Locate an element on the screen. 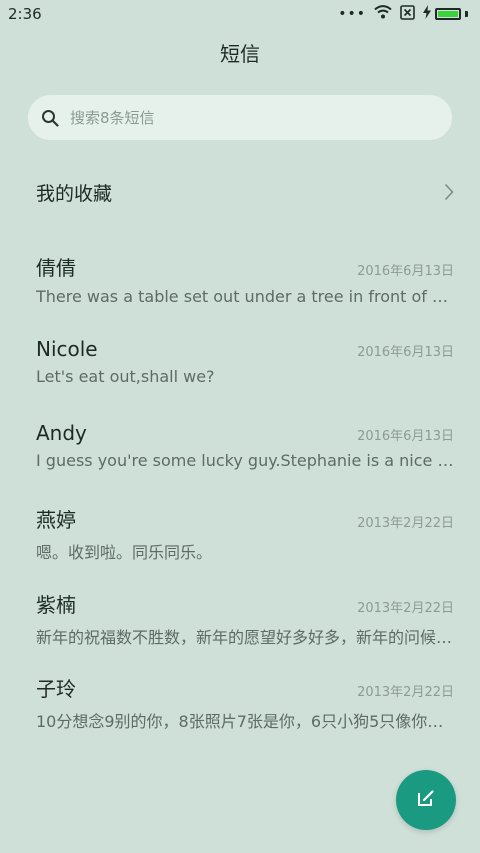 The width and height of the screenshot is (480, 853). thread-name: 紫楠 is located at coordinates (56, 605).